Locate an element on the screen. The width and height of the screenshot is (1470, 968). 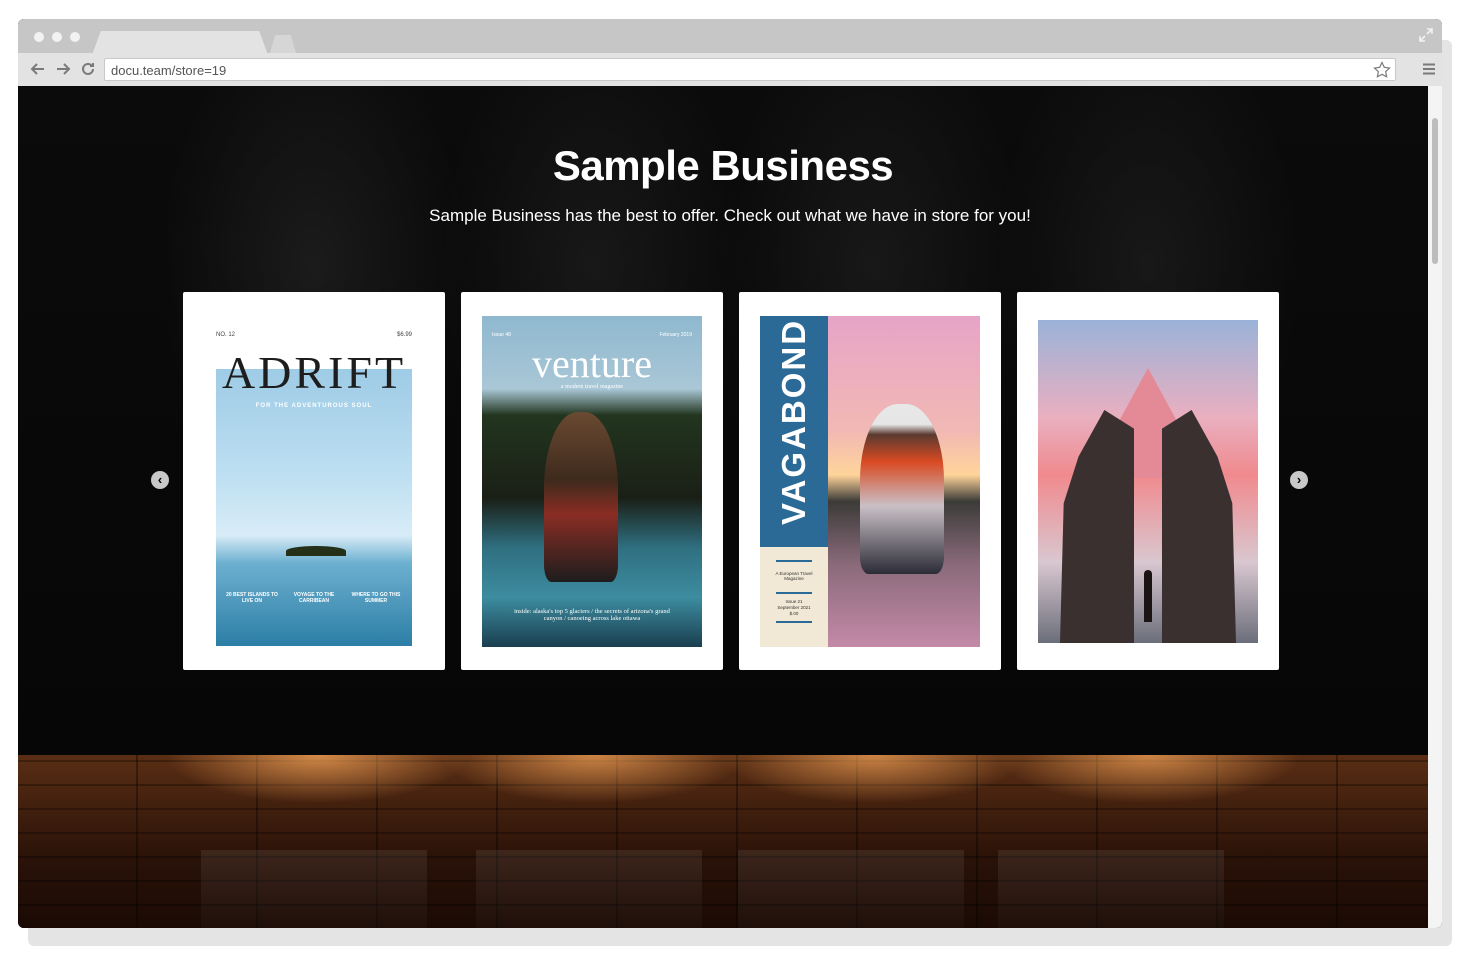
title-bar is located at coordinates (730, 37).